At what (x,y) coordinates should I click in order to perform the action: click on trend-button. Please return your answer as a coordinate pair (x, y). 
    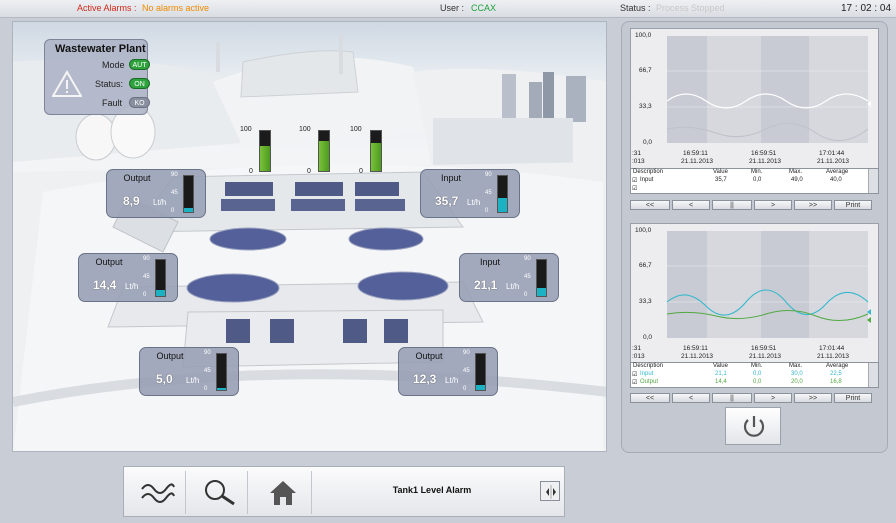
    Looking at the image, I should click on (157, 492).